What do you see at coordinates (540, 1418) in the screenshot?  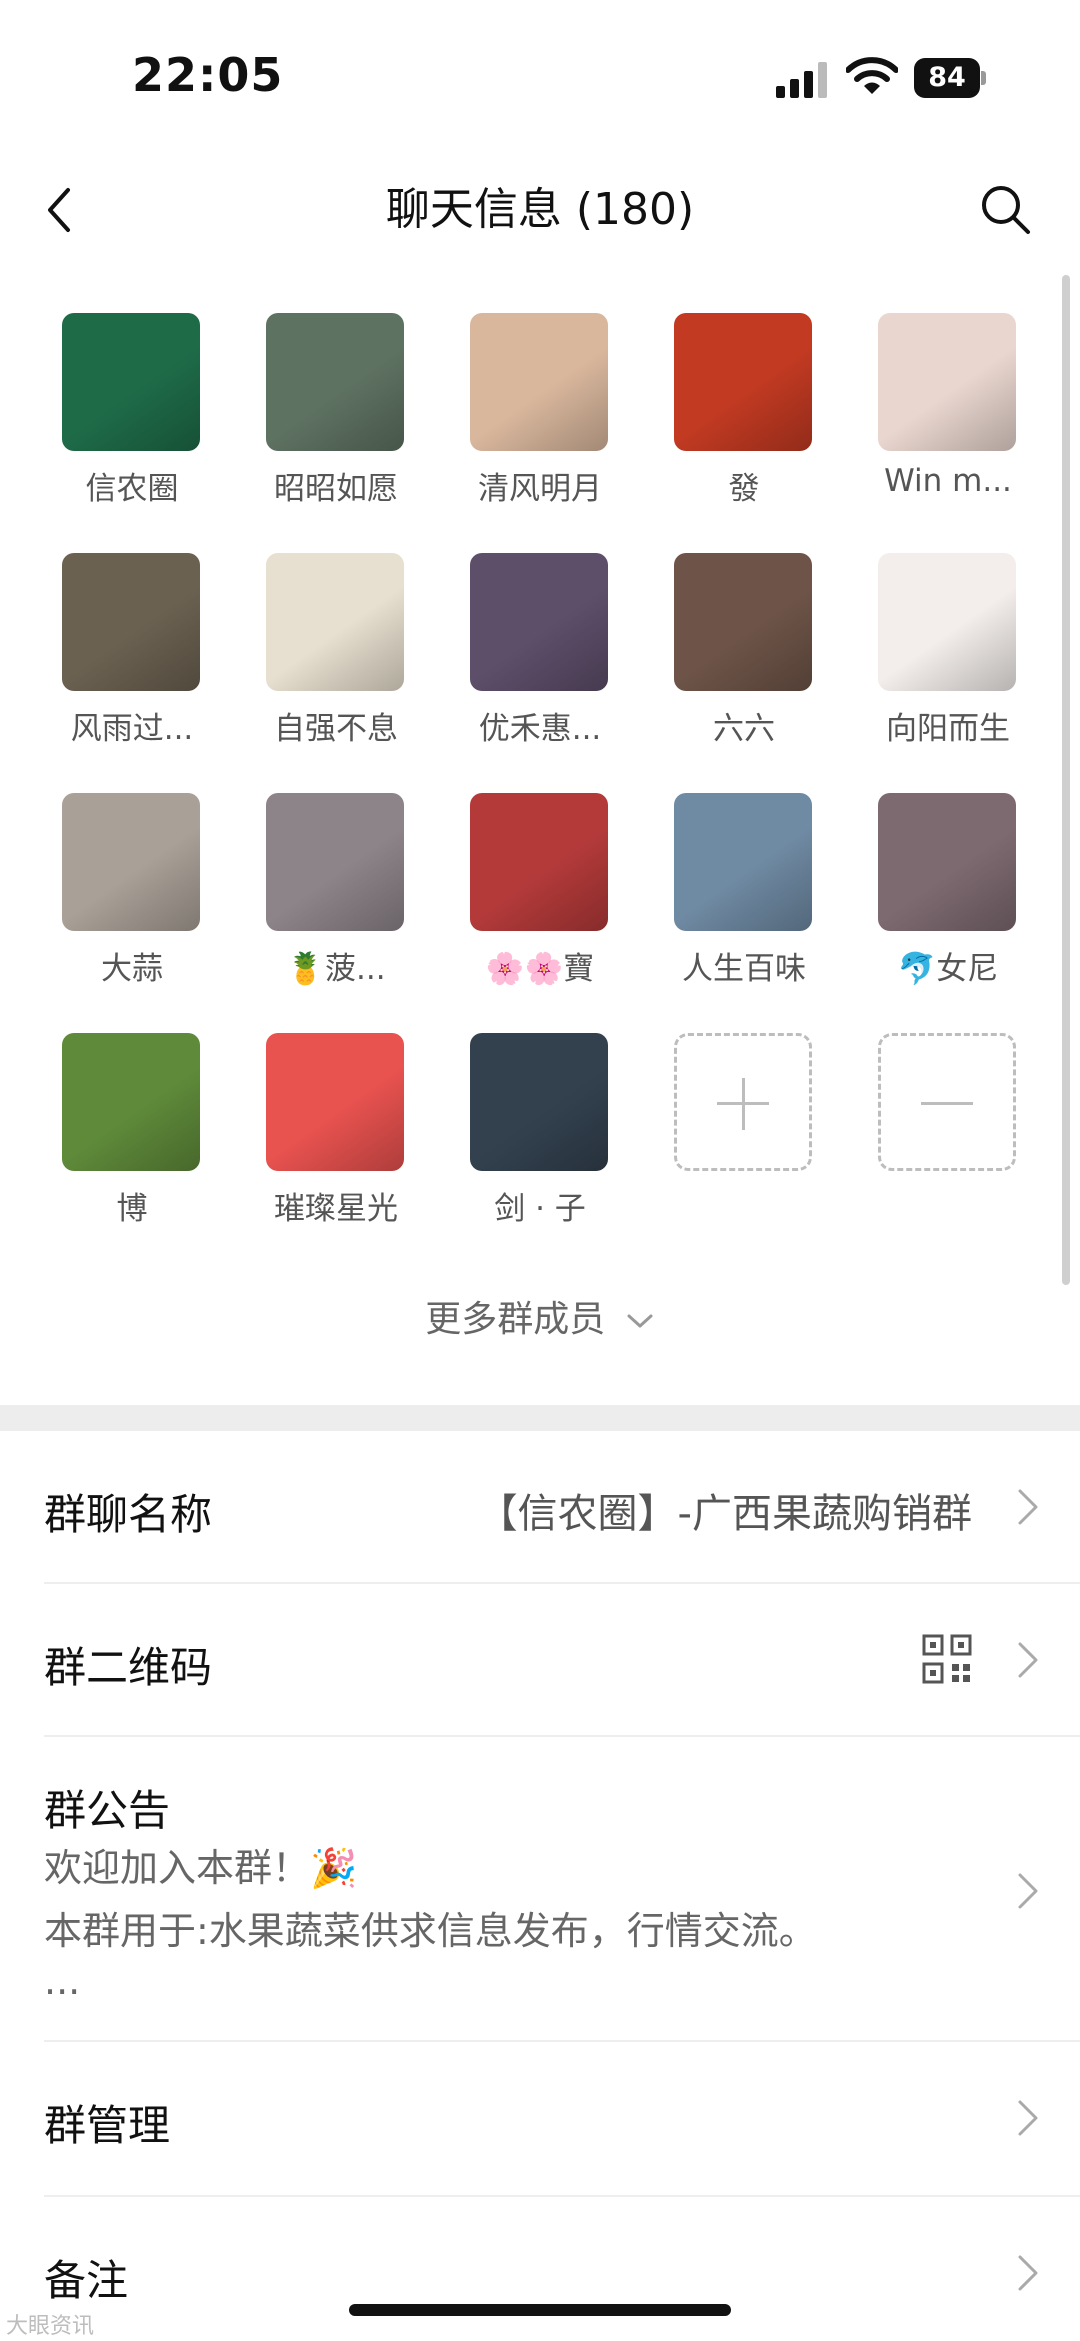 I see `section-divider` at bounding box center [540, 1418].